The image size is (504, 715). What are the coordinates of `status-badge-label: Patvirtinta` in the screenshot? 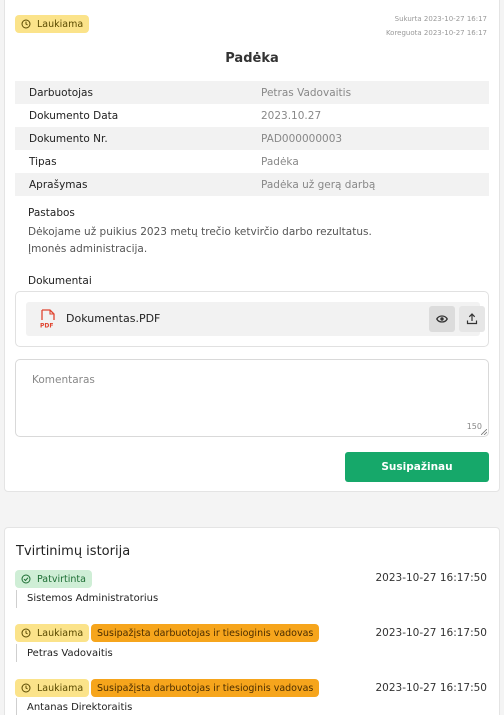 It's located at (61, 579).